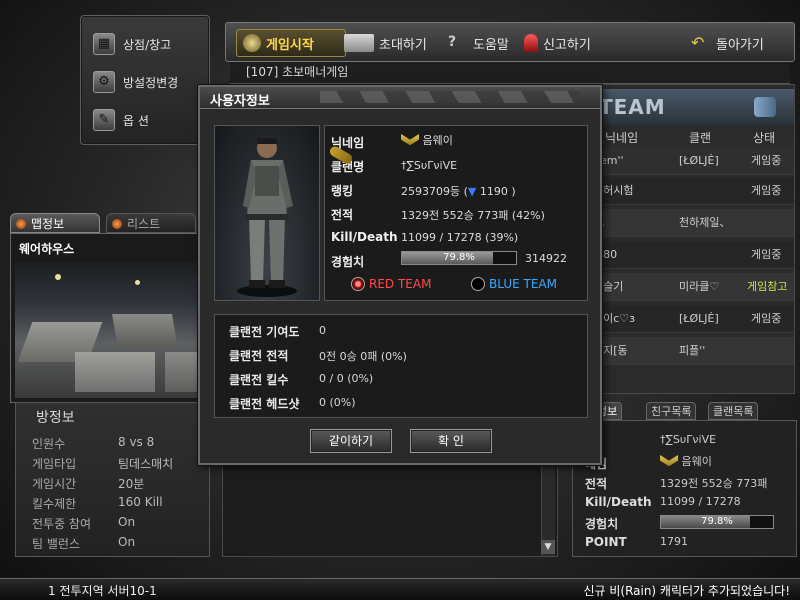 Image resolution: width=800 pixels, height=600 pixels. Describe the element at coordinates (472, 191) in the screenshot. I see `rank-down-icon: ▼` at that location.